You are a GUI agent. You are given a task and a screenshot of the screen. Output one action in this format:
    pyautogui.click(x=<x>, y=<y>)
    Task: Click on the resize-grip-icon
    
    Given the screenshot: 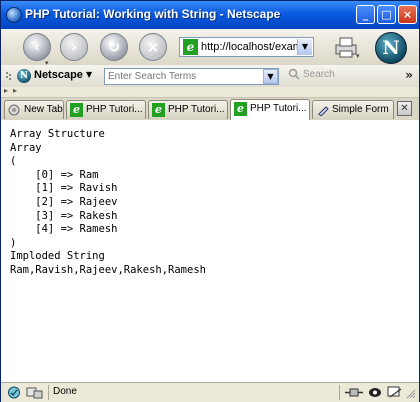 What is the action you would take?
    pyautogui.click(x=411, y=392)
    